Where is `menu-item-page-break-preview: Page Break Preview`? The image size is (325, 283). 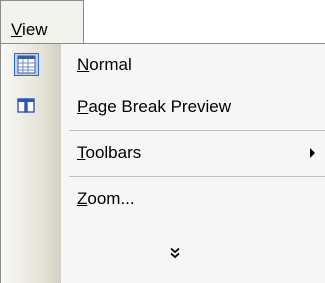 menu-item-page-break-preview: Page Break Preview is located at coordinates (163, 107).